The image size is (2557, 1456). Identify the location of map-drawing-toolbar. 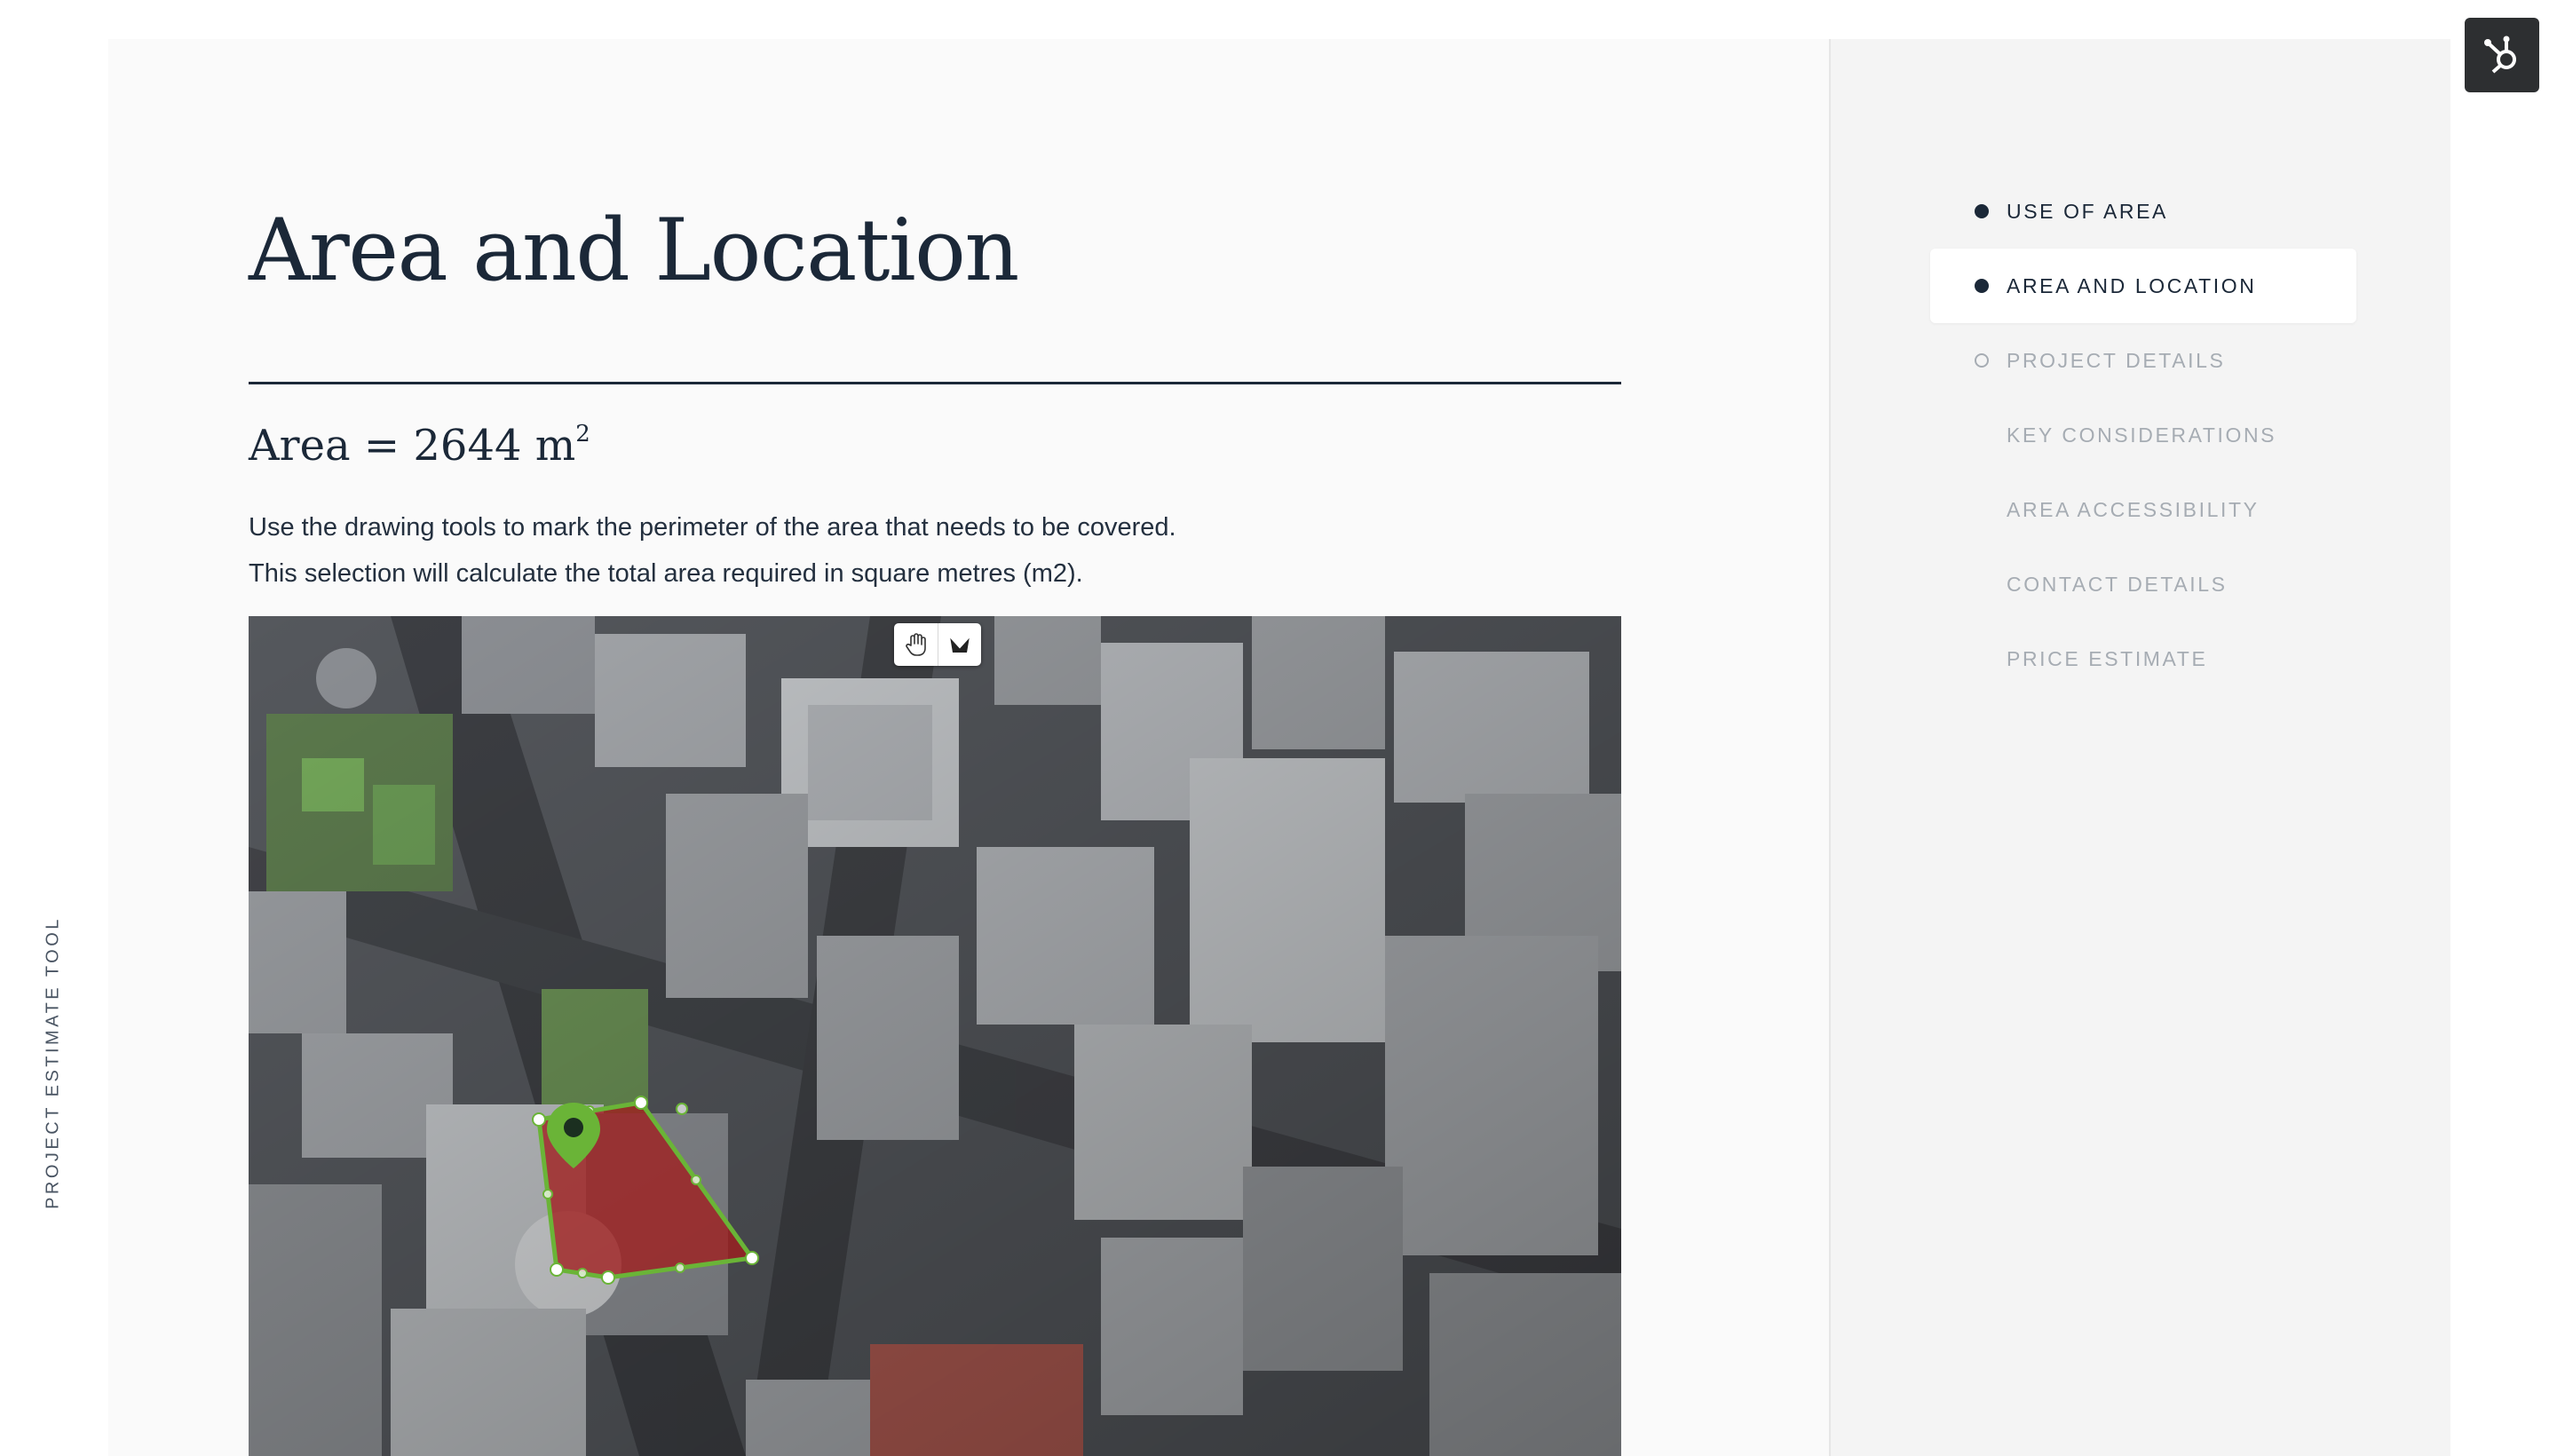
(937, 644).